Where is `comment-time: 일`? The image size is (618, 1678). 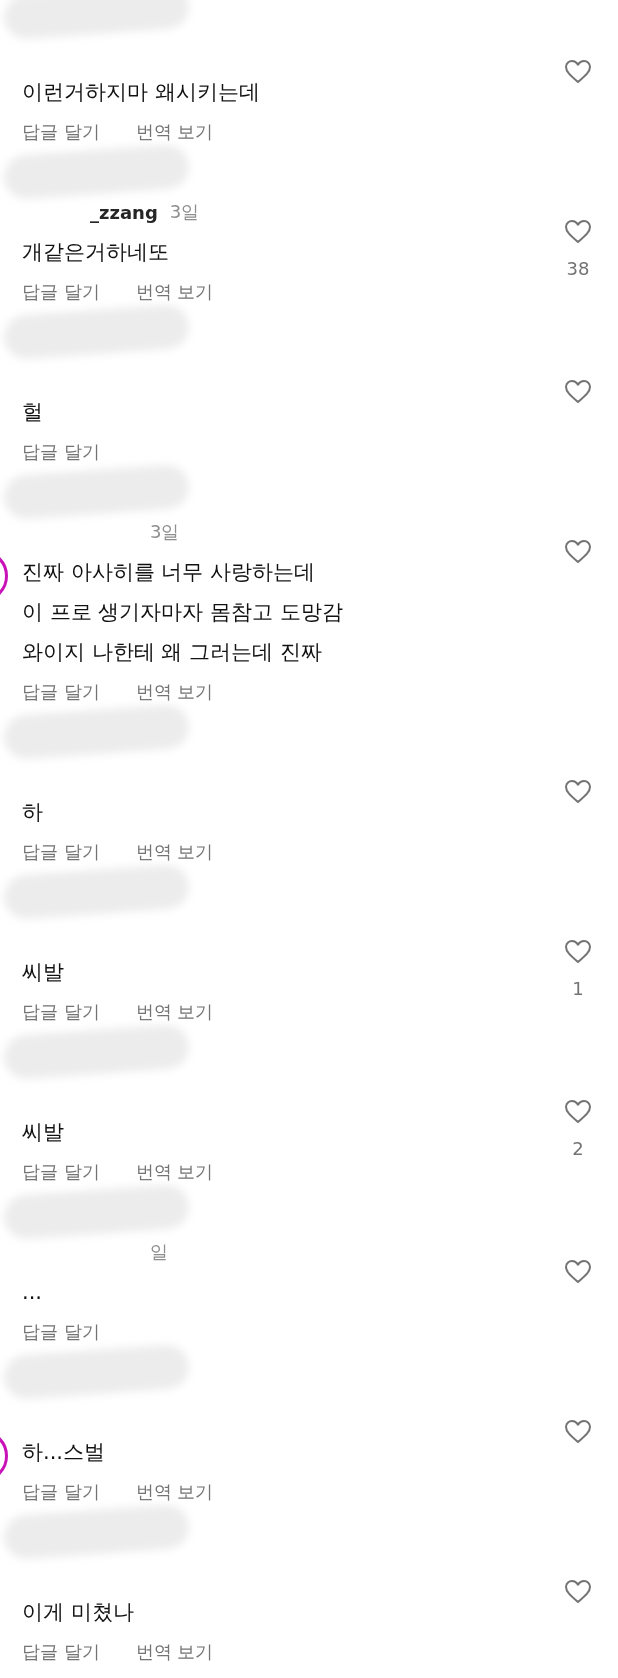
comment-time: 일 is located at coordinates (159, 1252).